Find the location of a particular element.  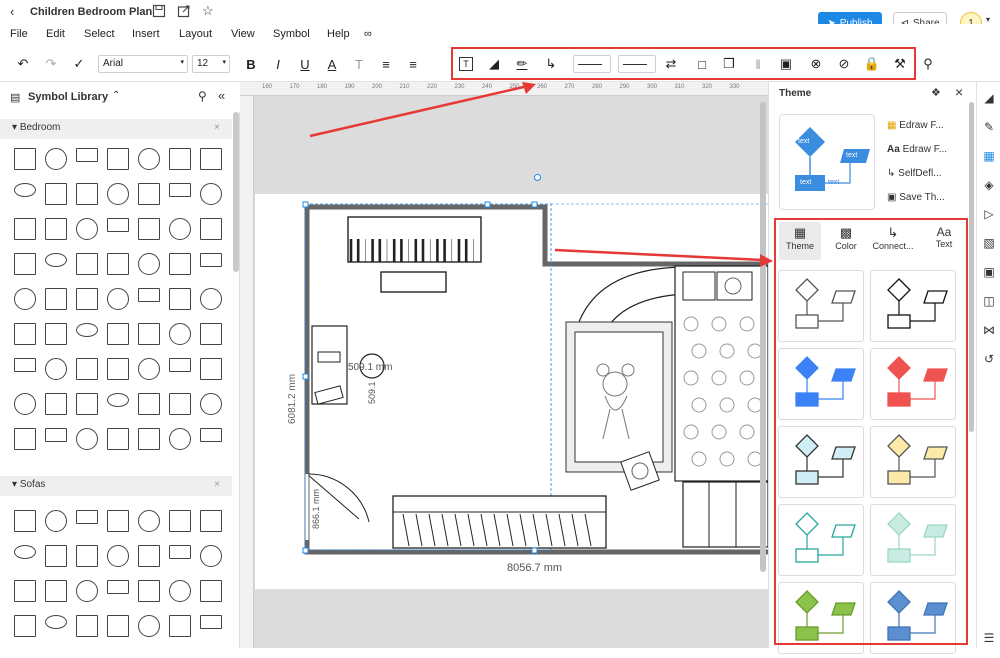

search-icon: ⚲ is located at coordinates (928, 64).